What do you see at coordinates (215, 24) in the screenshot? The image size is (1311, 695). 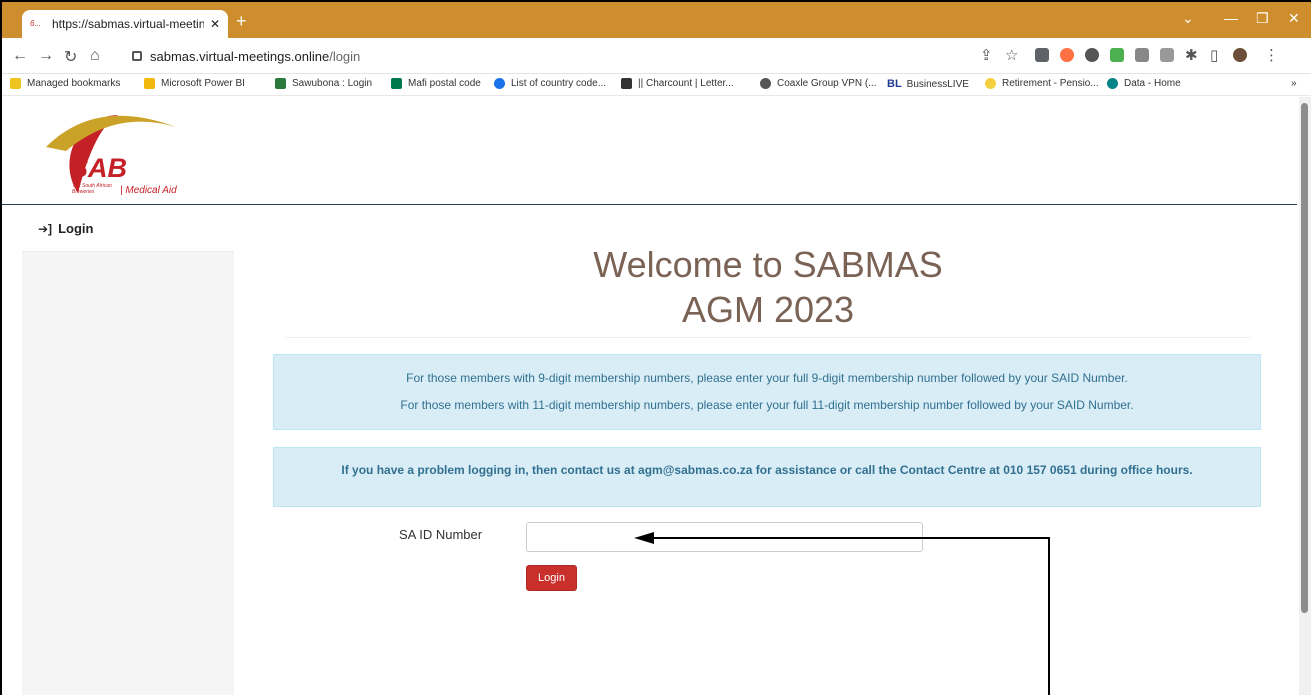 I see `close-tab-icon: ✕` at bounding box center [215, 24].